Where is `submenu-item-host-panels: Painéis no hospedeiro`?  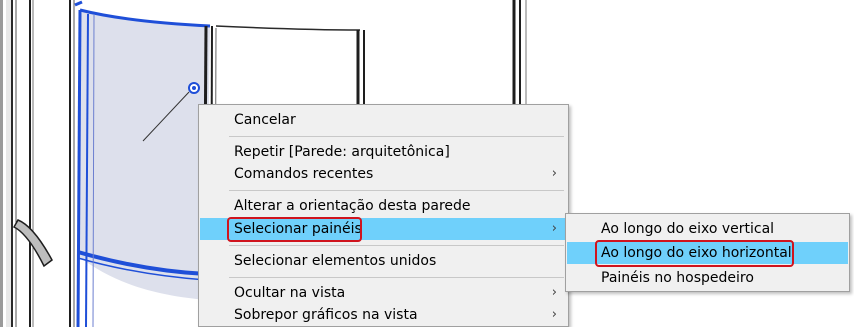 submenu-item-host-panels: Painéis no hospedeiro is located at coordinates (707, 278).